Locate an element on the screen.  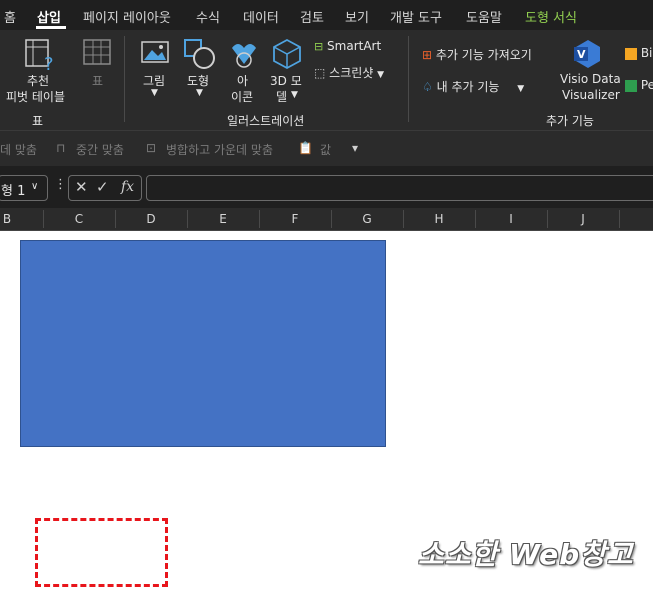
formula-input is located at coordinates (399, 188).